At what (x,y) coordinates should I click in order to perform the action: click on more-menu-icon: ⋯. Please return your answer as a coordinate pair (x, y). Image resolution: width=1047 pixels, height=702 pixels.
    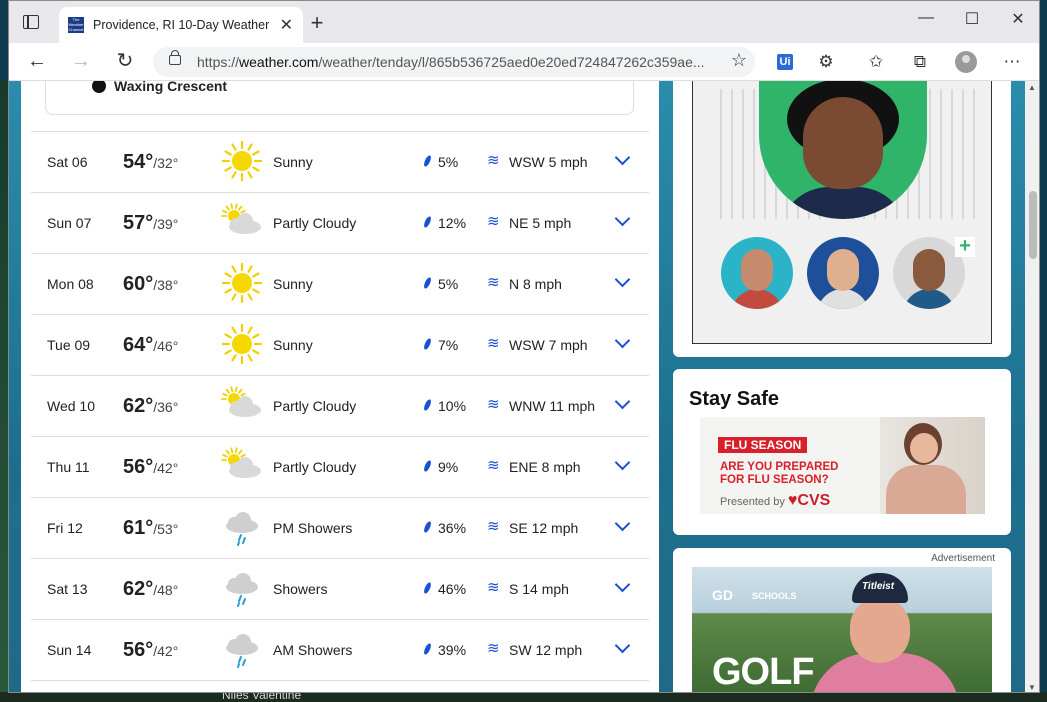
    Looking at the image, I should click on (1012, 62).